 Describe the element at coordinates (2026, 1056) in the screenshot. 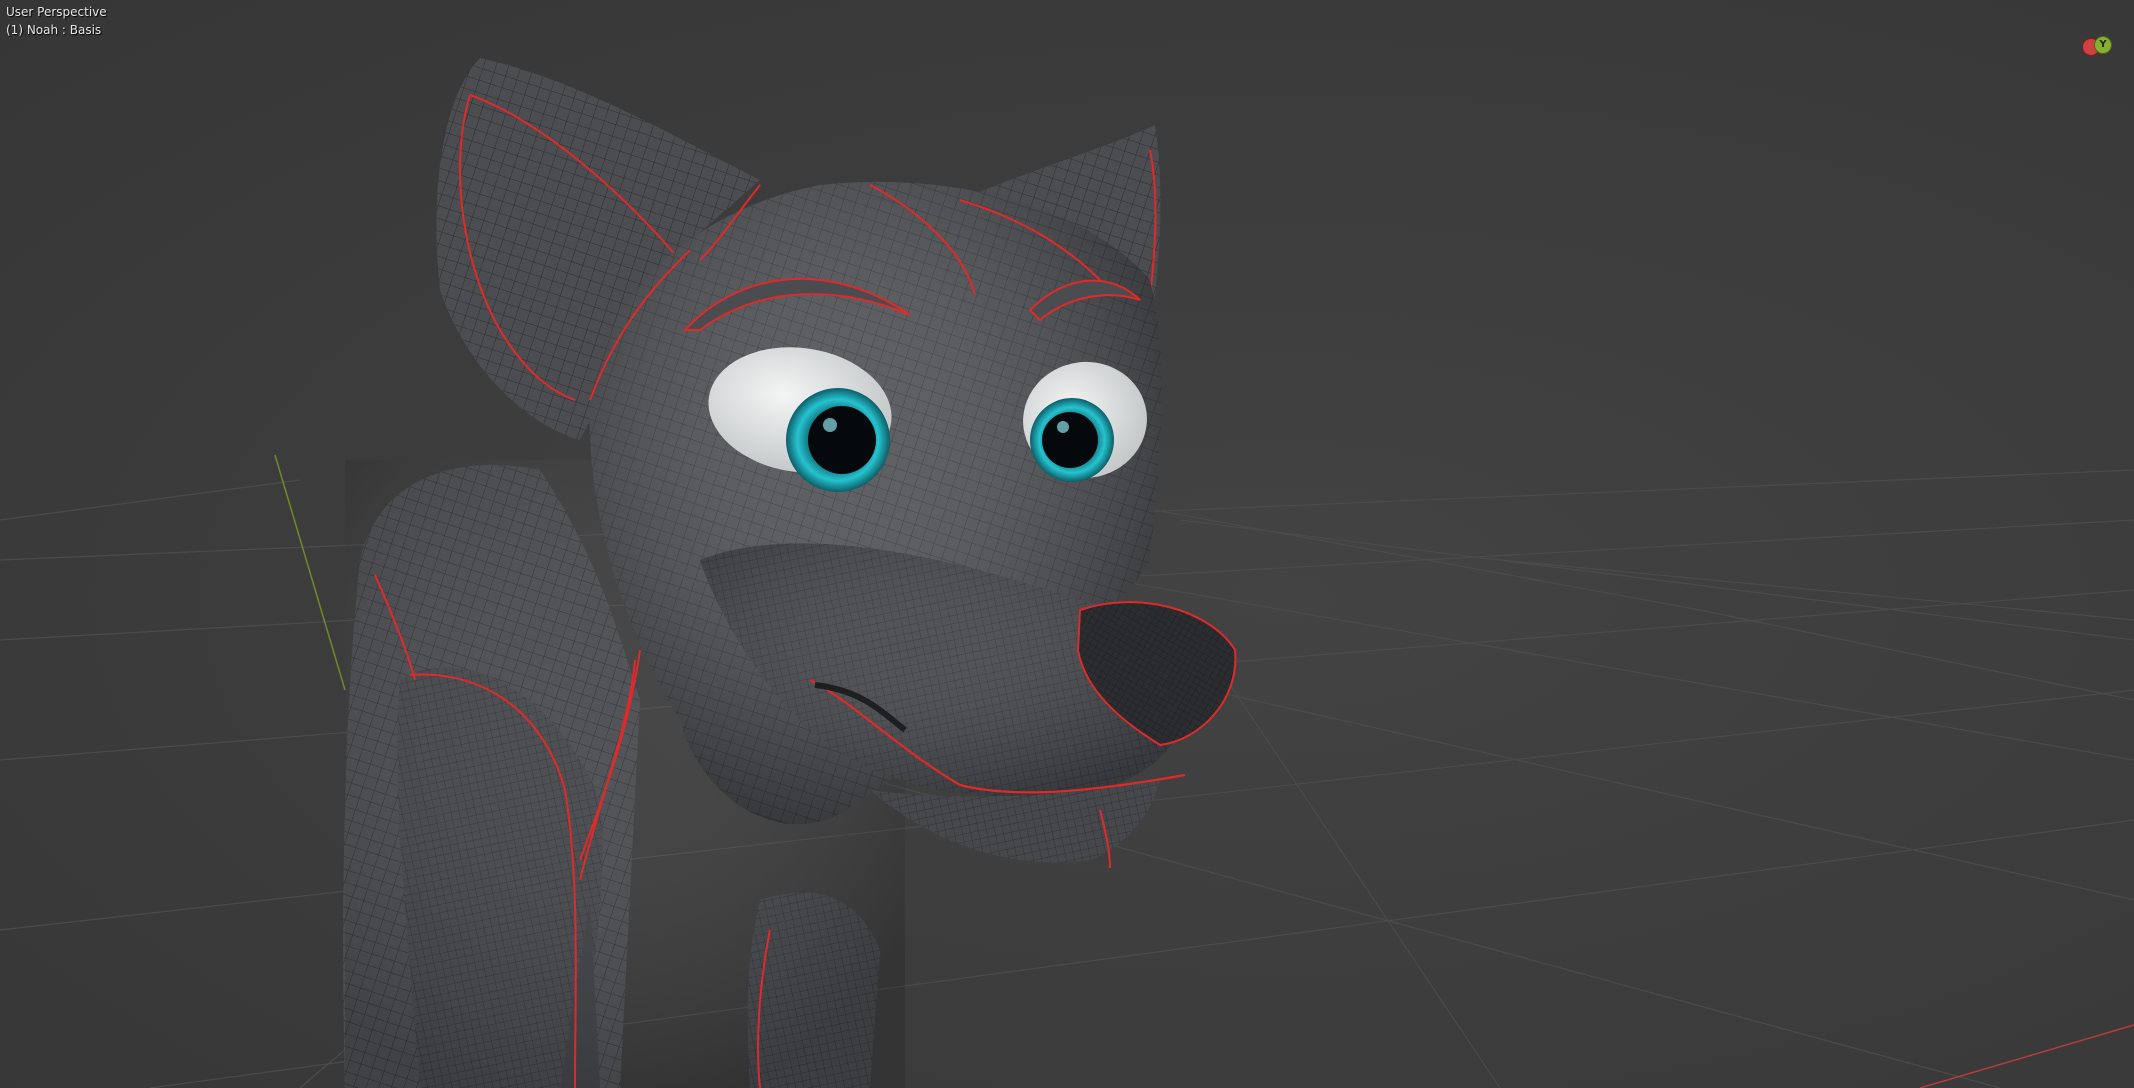

I see `x-axis-line` at that location.